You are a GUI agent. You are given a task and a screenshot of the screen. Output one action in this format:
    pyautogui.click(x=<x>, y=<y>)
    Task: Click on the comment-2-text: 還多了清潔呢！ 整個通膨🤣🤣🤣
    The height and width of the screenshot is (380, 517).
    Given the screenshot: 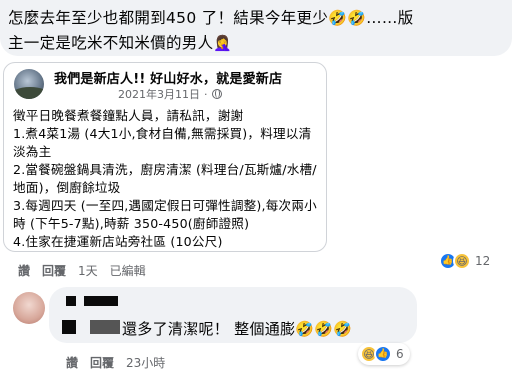 What is the action you would take?
    pyautogui.click(x=237, y=328)
    